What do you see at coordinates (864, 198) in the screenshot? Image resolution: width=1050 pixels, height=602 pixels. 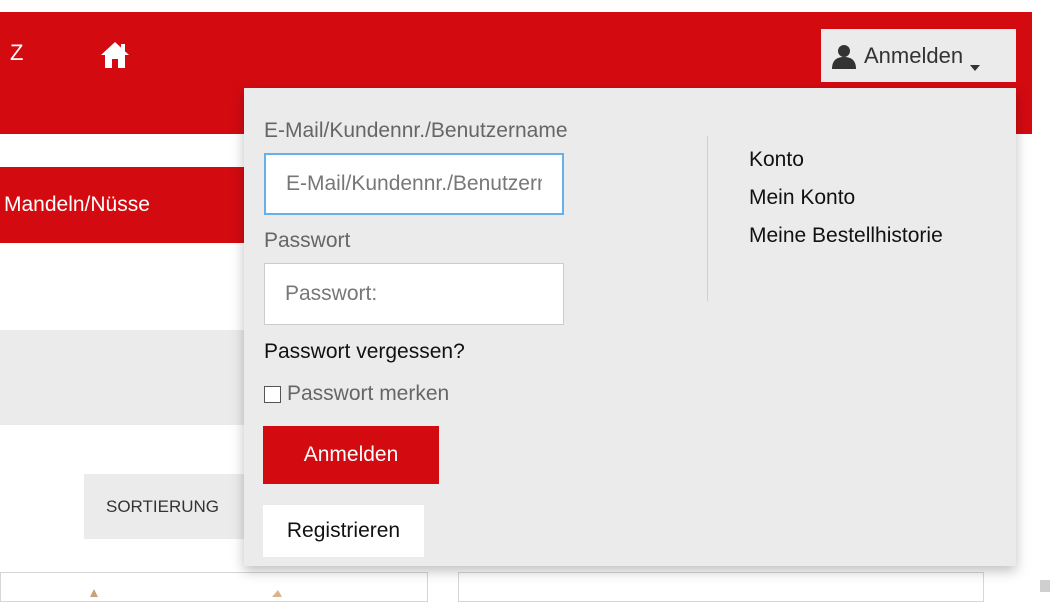 I see `account-link-my-account: Mein Konto` at bounding box center [864, 198].